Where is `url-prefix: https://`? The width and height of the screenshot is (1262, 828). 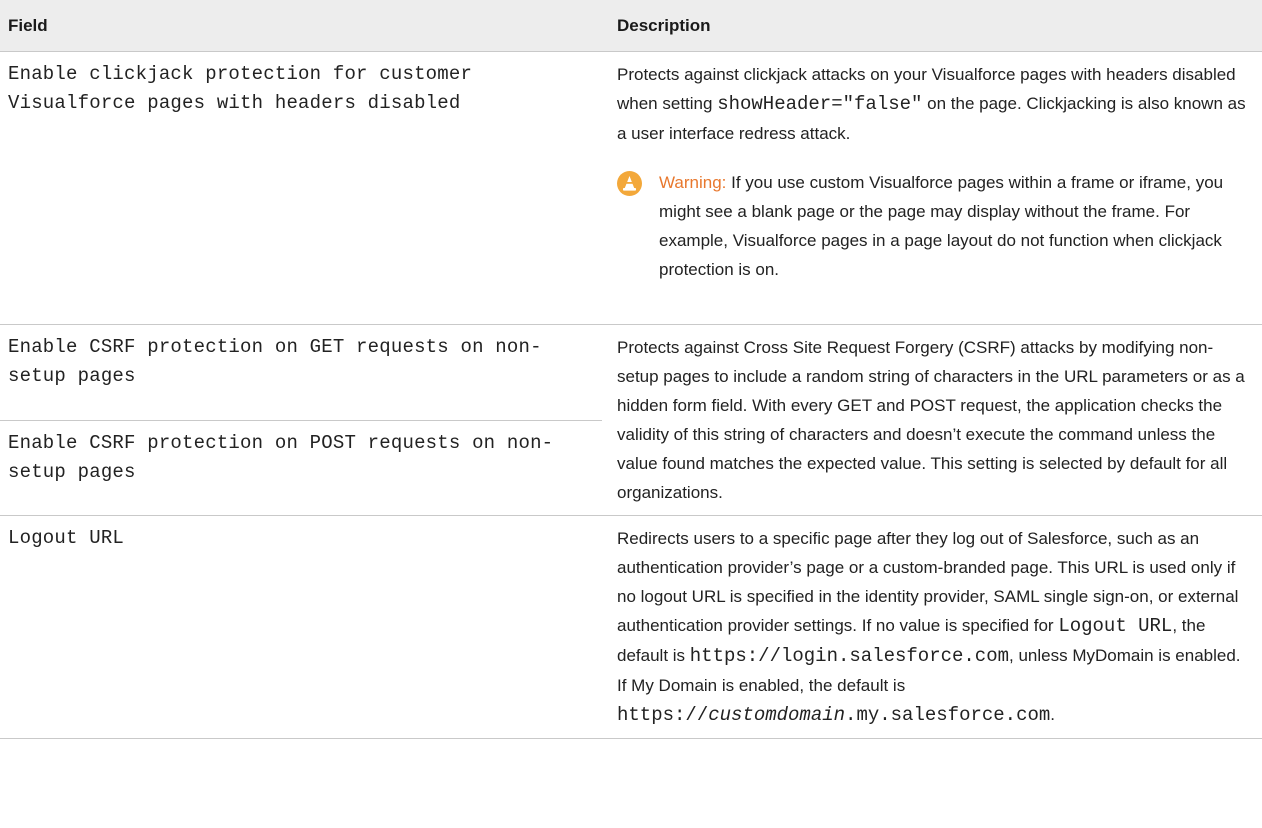 url-prefix: https:// is located at coordinates (663, 715).